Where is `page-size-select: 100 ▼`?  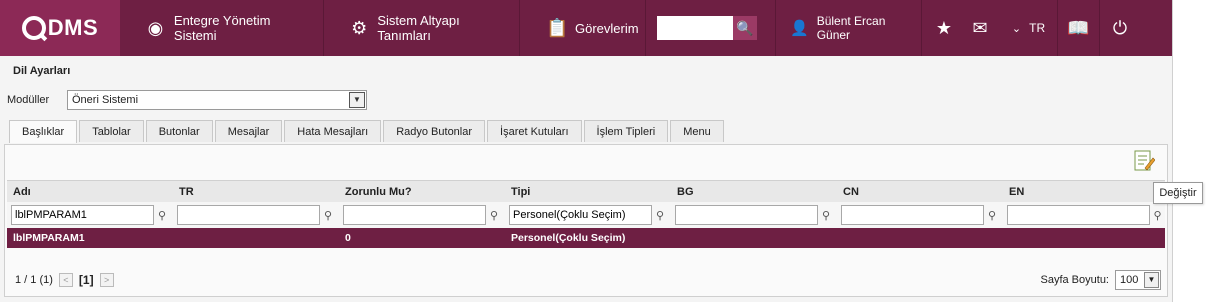
page-size-select: 100 ▼ is located at coordinates (1138, 280).